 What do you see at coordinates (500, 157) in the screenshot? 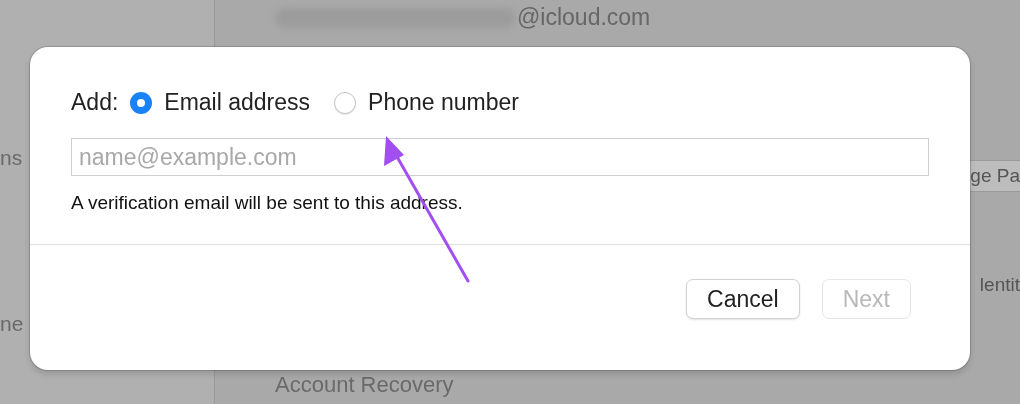
I see `email-field: name@example.com` at bounding box center [500, 157].